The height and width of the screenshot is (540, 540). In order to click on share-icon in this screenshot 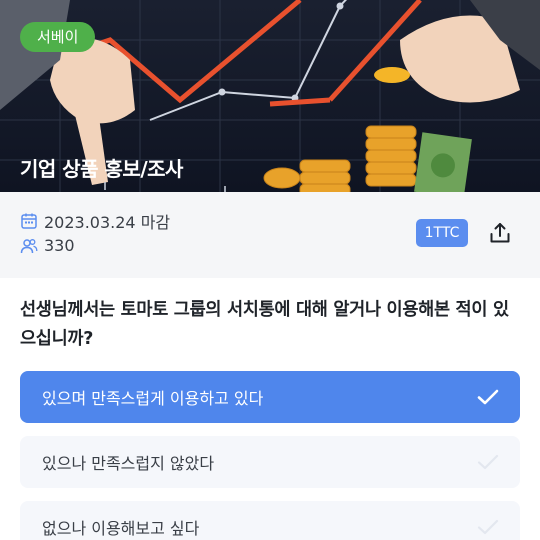, I will do `click(500, 233)`.